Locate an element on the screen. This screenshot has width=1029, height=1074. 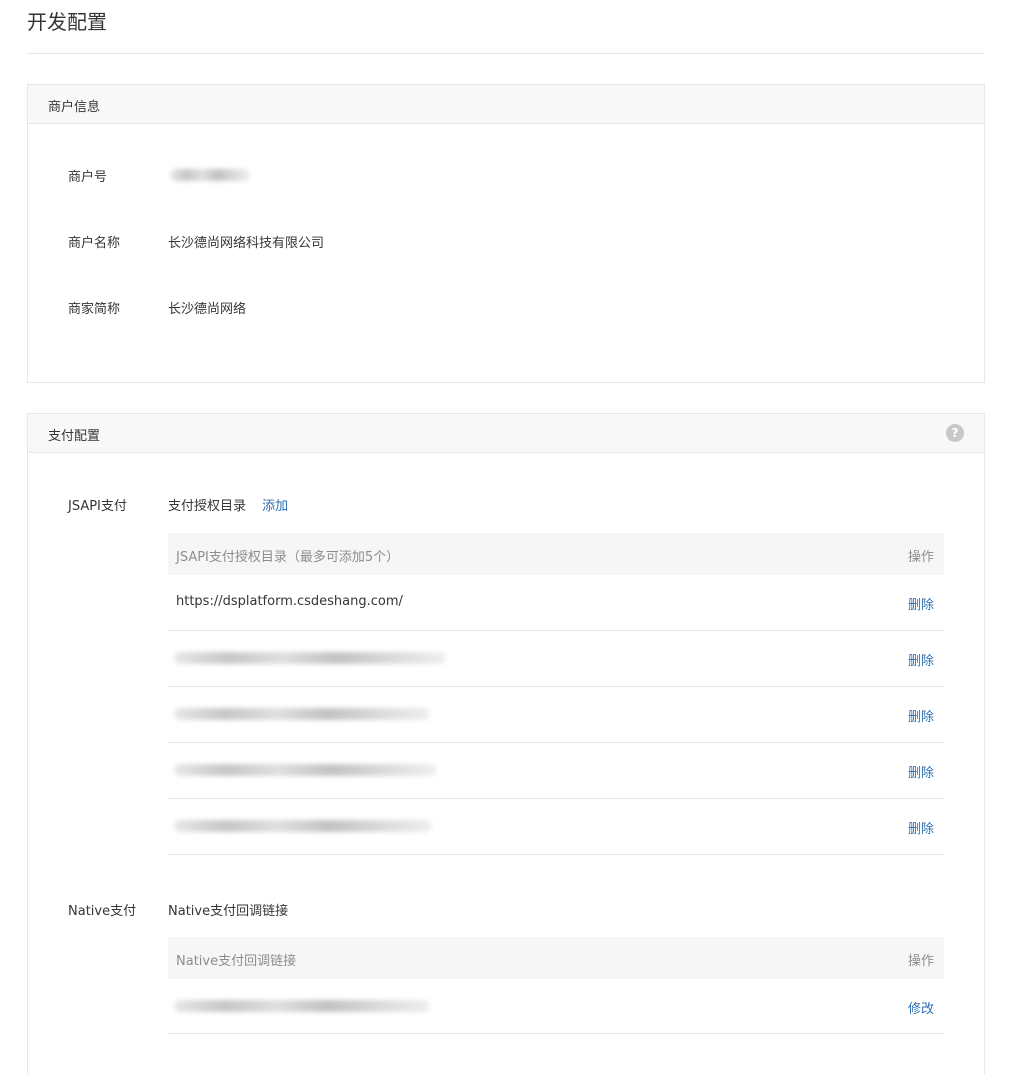
merchant-name-label: 商户名称 is located at coordinates (94, 243).